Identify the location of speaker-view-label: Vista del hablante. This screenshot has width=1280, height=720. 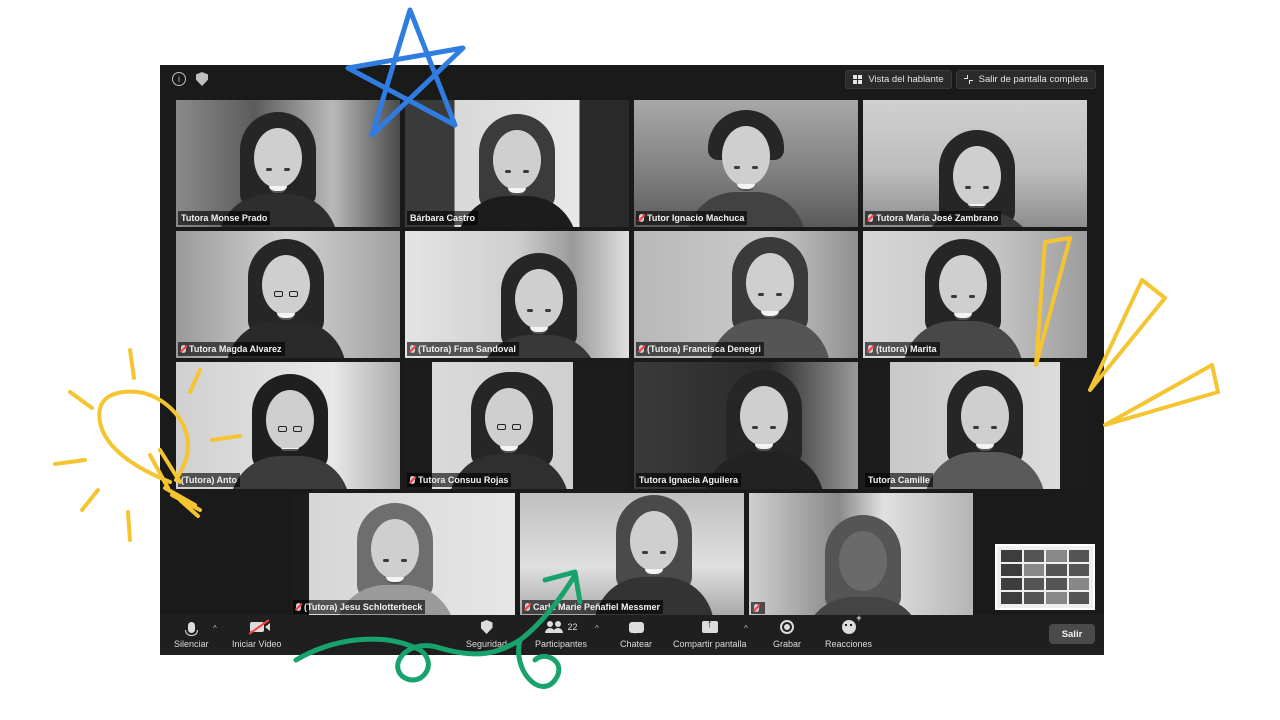
(906, 79).